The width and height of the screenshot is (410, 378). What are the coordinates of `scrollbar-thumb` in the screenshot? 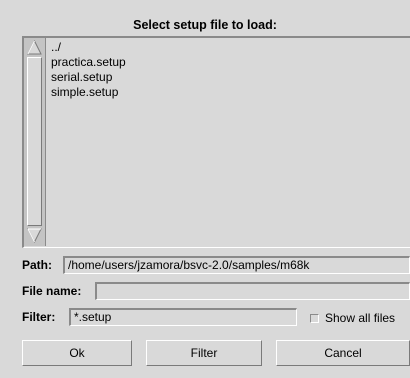 It's located at (34, 141).